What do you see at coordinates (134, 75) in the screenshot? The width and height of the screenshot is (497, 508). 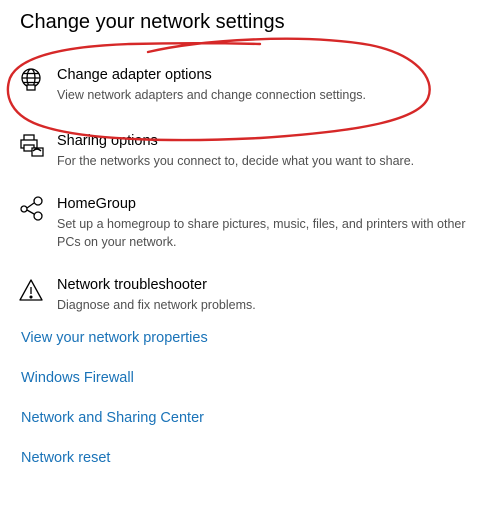 I see `change-adapter-options-label: Change adapter options` at bounding box center [134, 75].